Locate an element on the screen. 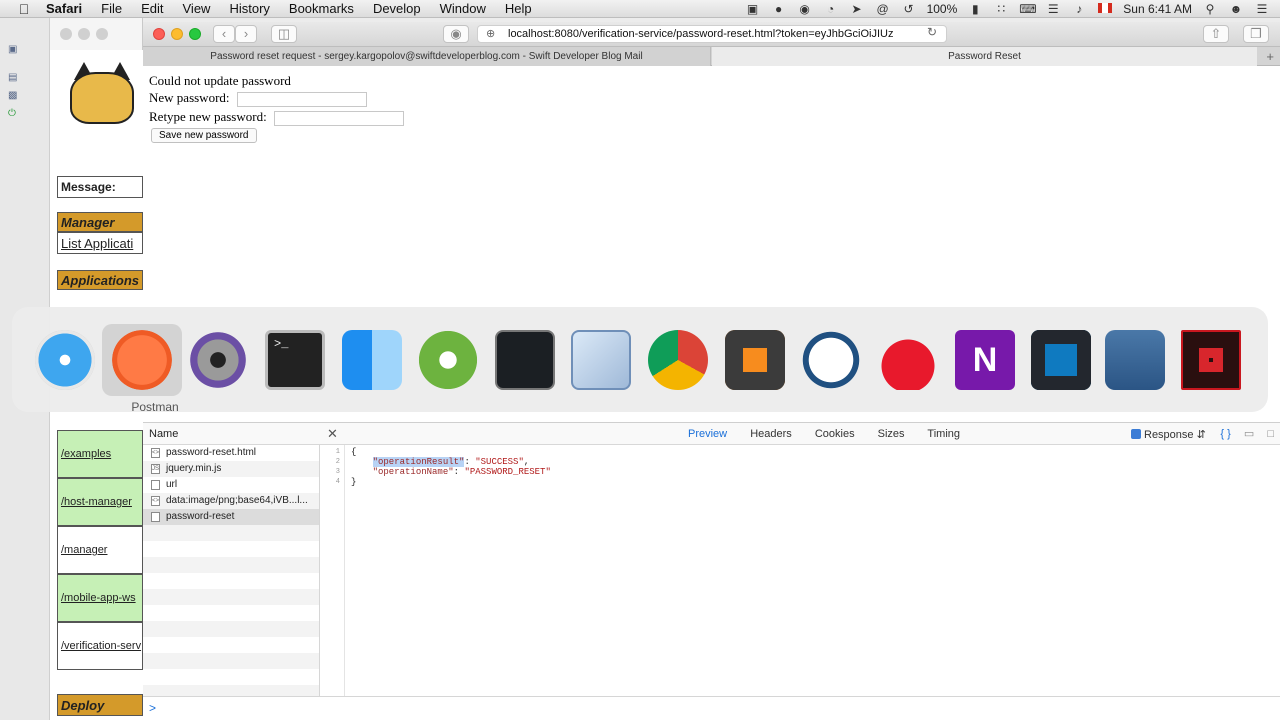 The height and width of the screenshot is (720, 1280). input-source-flag-icon is located at coordinates (1105, 9).